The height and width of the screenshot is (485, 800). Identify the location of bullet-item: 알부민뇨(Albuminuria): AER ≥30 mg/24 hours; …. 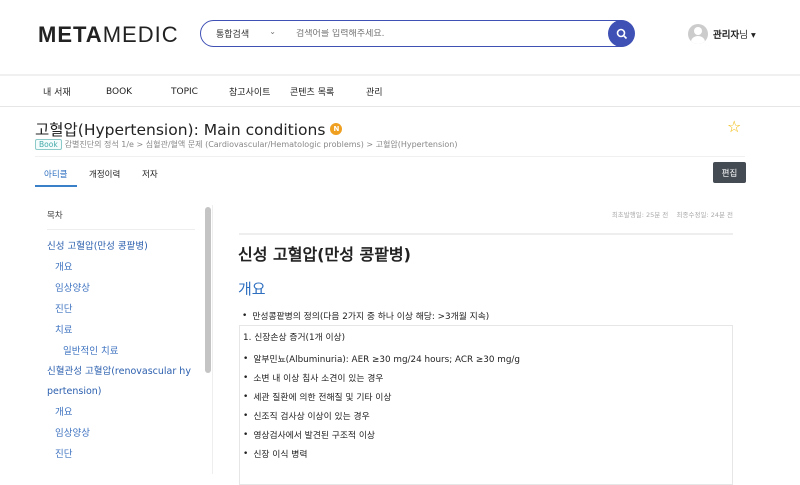
(486, 358).